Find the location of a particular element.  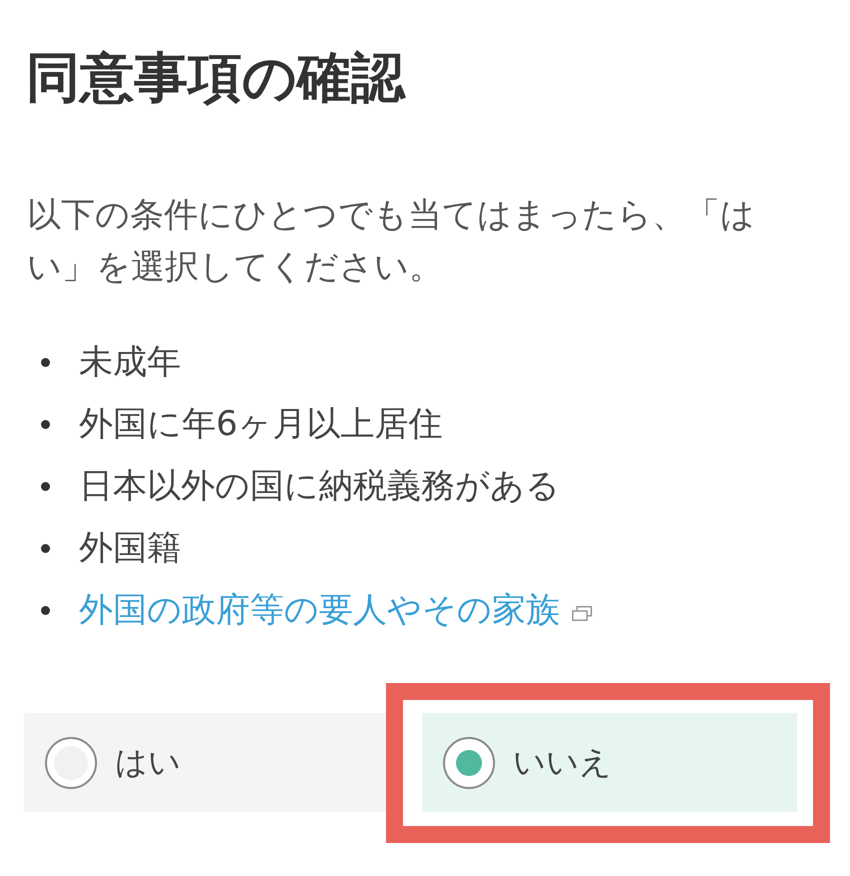

instruction-text: 以下の条件にひとつでも当てはまったら、「はい」を選択してください。 is located at coordinates (391, 241).